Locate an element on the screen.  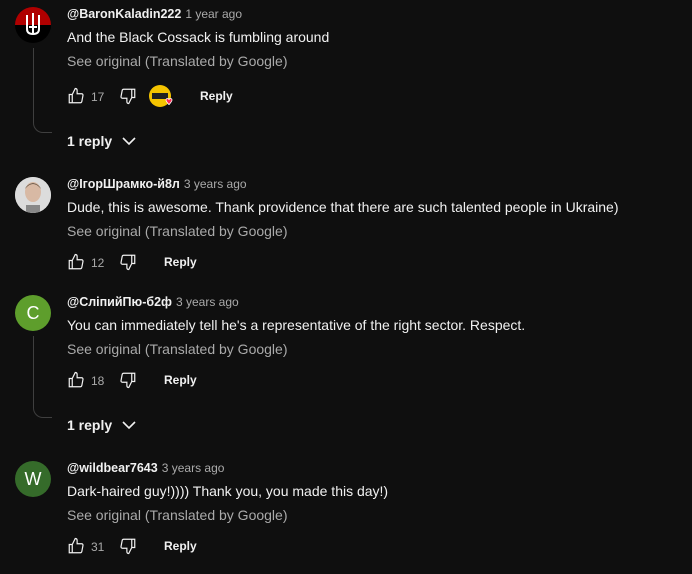
person-photo-icon is located at coordinates (33, 195).